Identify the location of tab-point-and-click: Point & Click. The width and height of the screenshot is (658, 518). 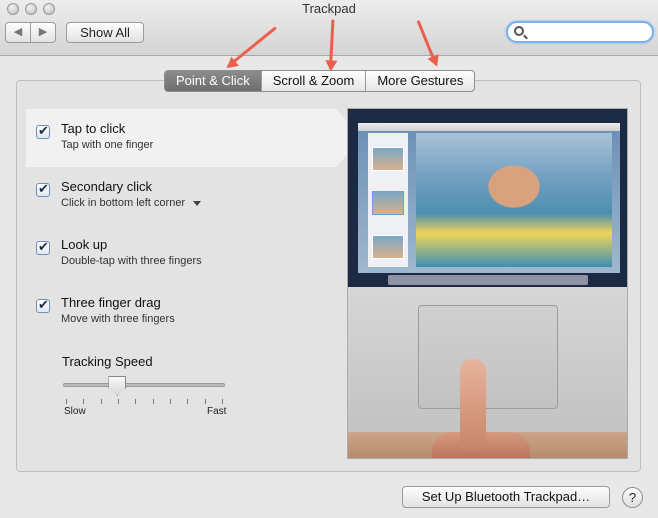
(213, 81).